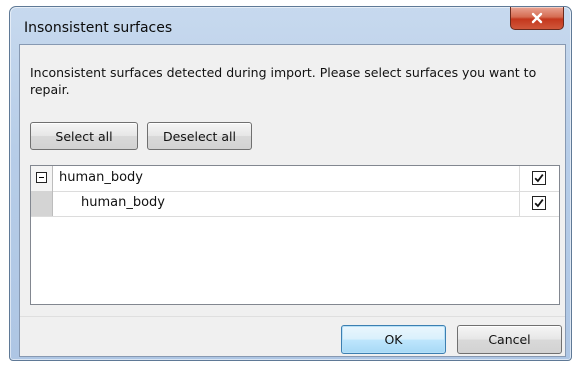 The height and width of the screenshot is (365, 578). I want to click on close-button, so click(537, 18).